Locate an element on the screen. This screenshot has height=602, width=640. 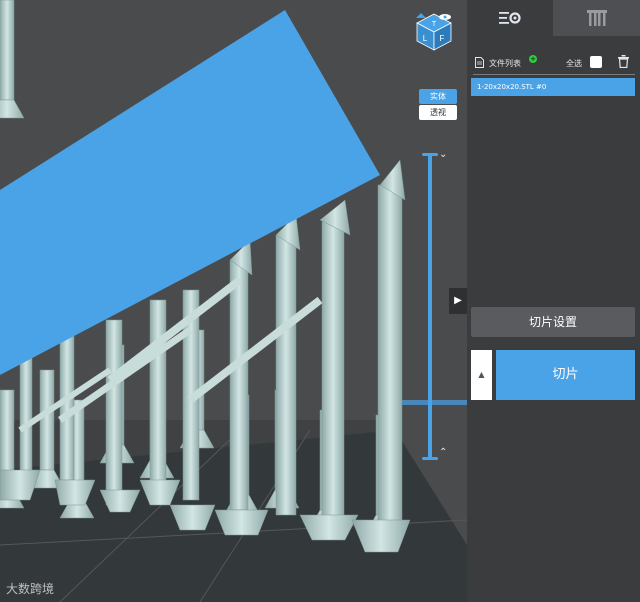
slice-options-toggle: ▲ is located at coordinates (481, 375).